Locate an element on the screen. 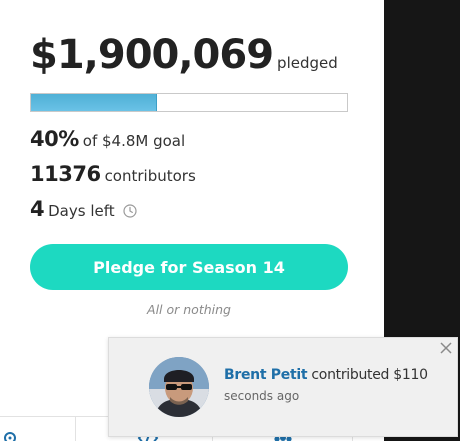 The image size is (460, 441). goal-percent: 40% is located at coordinates (54, 139).